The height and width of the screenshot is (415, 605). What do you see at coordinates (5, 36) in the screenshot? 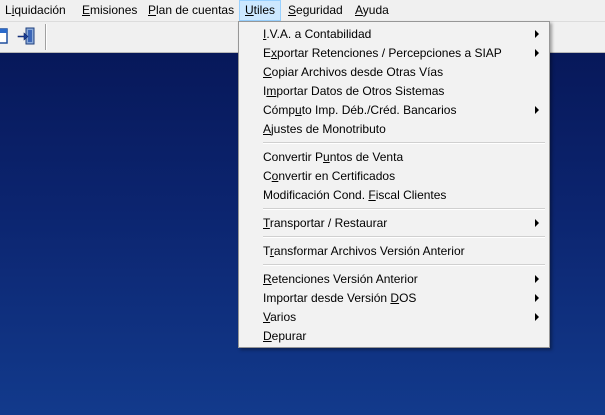
I see `window-icon` at bounding box center [5, 36].